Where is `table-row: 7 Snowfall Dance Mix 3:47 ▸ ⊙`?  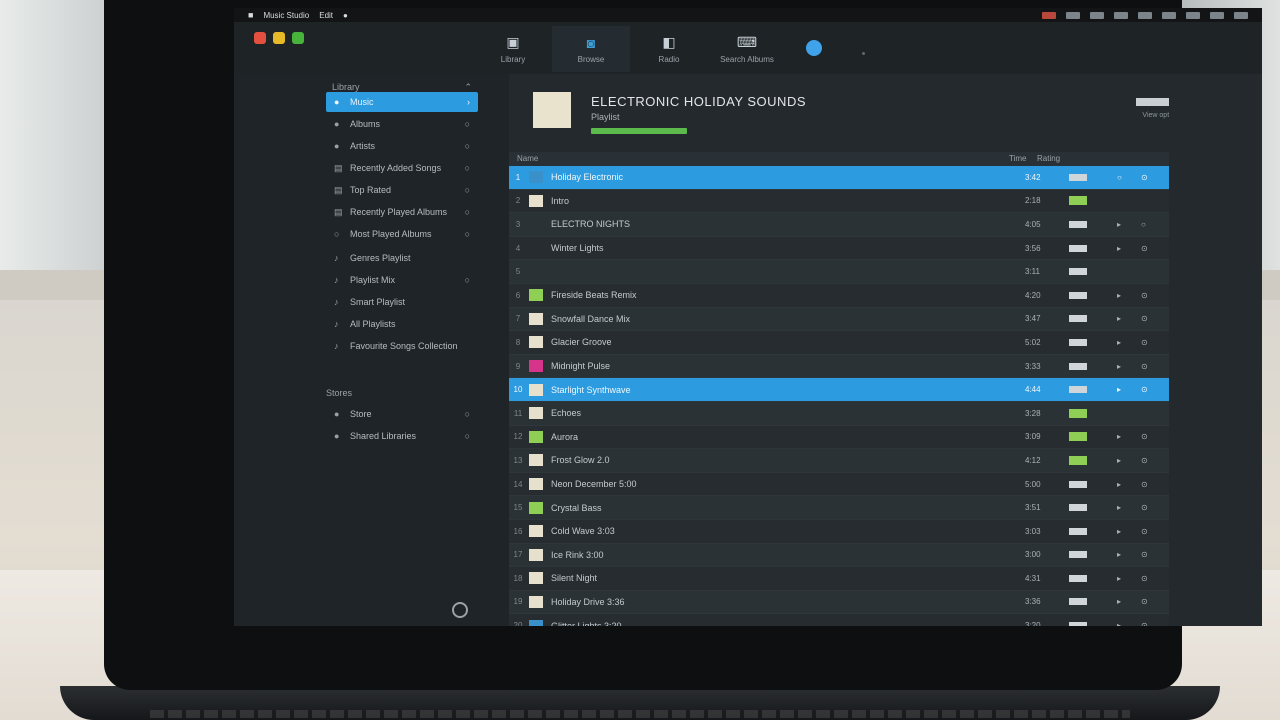 table-row: 7 Snowfall Dance Mix 3:47 ▸ ⊙ is located at coordinates (839, 319).